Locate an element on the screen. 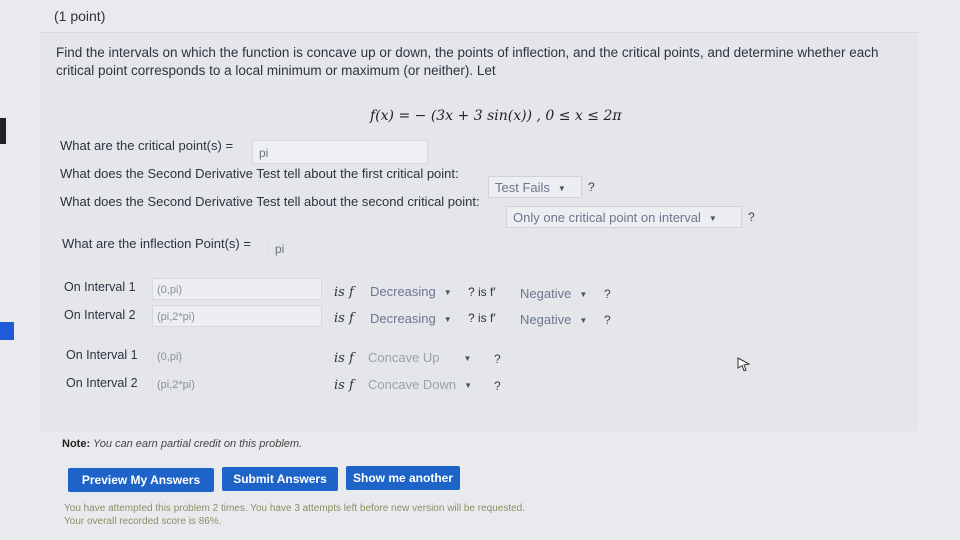 The height and width of the screenshot is (540, 960). interval-1-label: On Interval 1 is located at coordinates (100, 287).